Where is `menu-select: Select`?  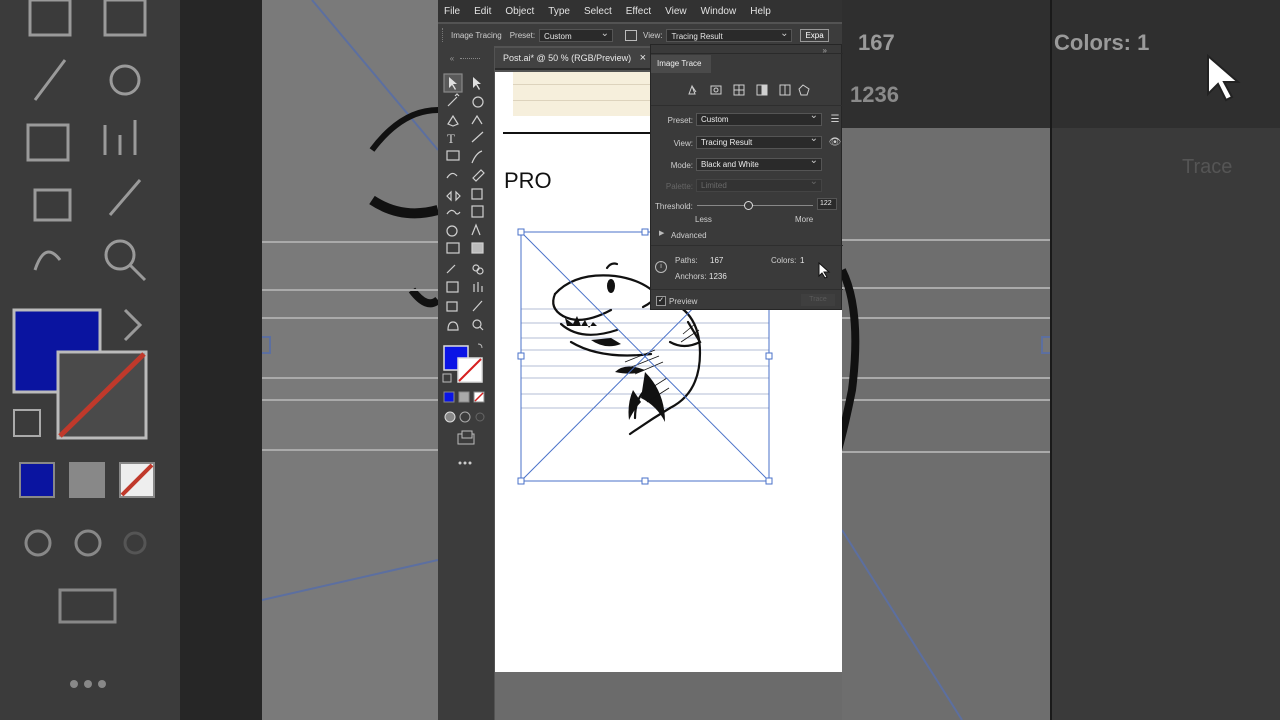 menu-select: Select is located at coordinates (598, 11).